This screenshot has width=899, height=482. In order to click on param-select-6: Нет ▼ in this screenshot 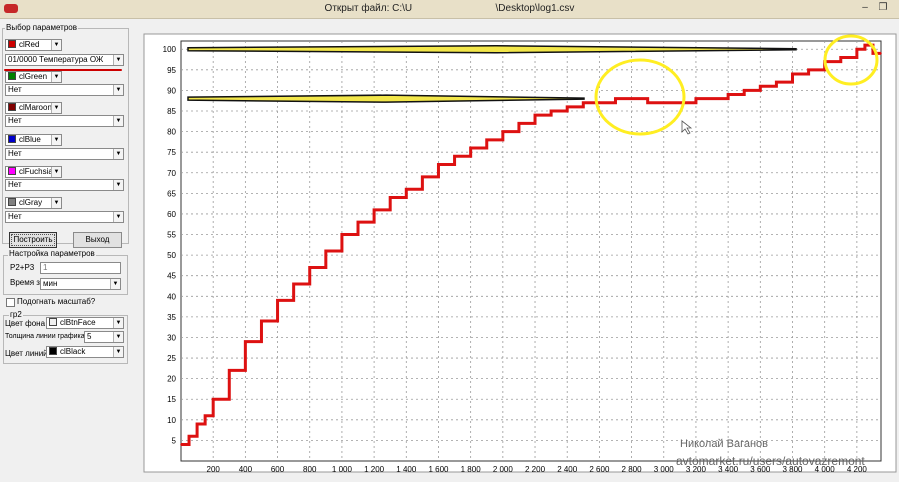, I will do `click(64, 217)`.